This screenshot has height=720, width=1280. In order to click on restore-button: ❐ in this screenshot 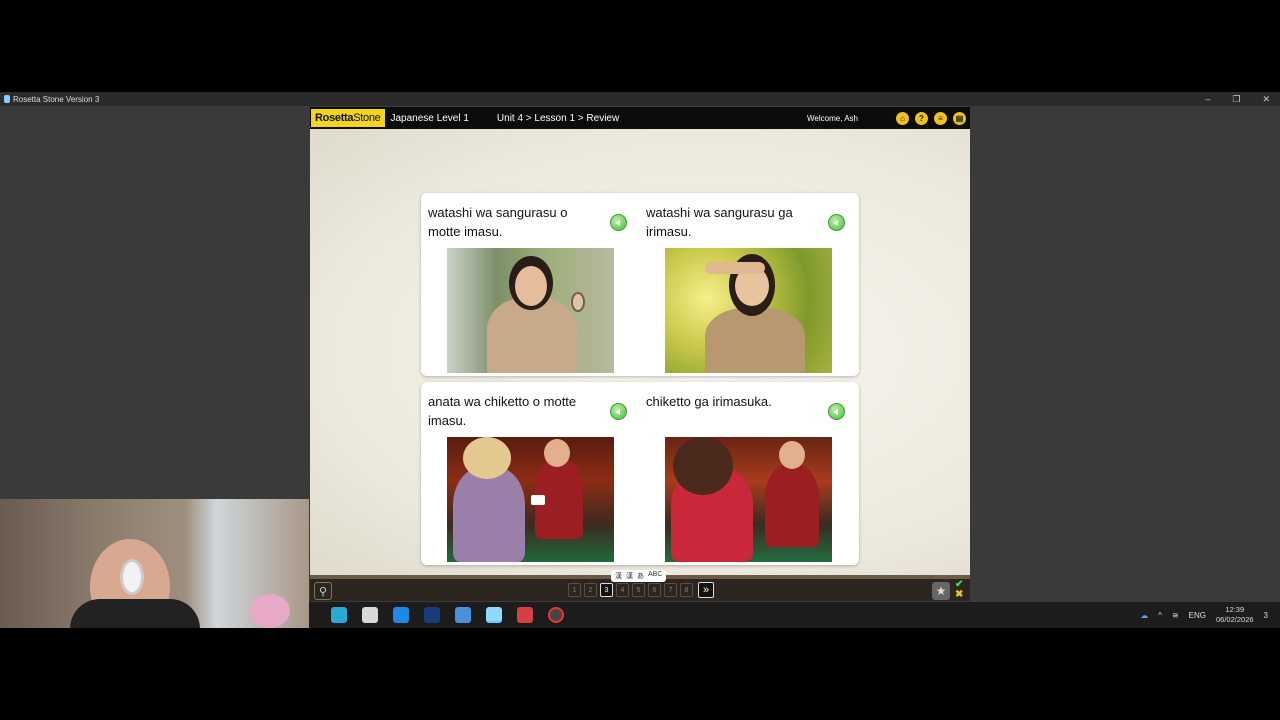, I will do `click(1236, 99)`.